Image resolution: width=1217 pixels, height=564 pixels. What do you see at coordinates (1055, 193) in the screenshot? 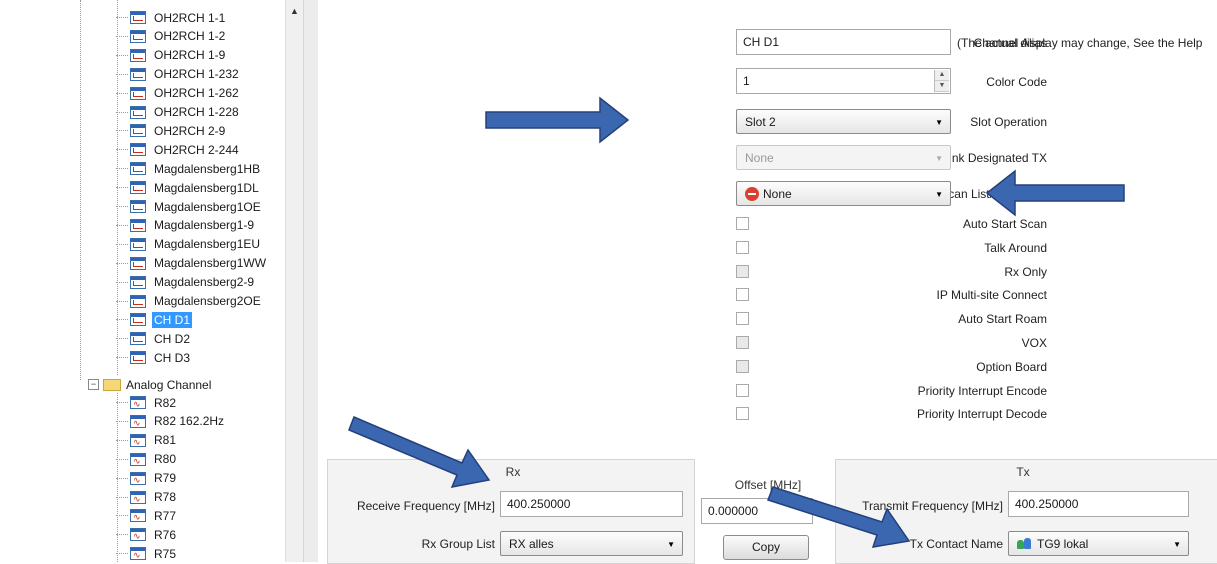
I see `arrow-to-scan-list` at bounding box center [1055, 193].